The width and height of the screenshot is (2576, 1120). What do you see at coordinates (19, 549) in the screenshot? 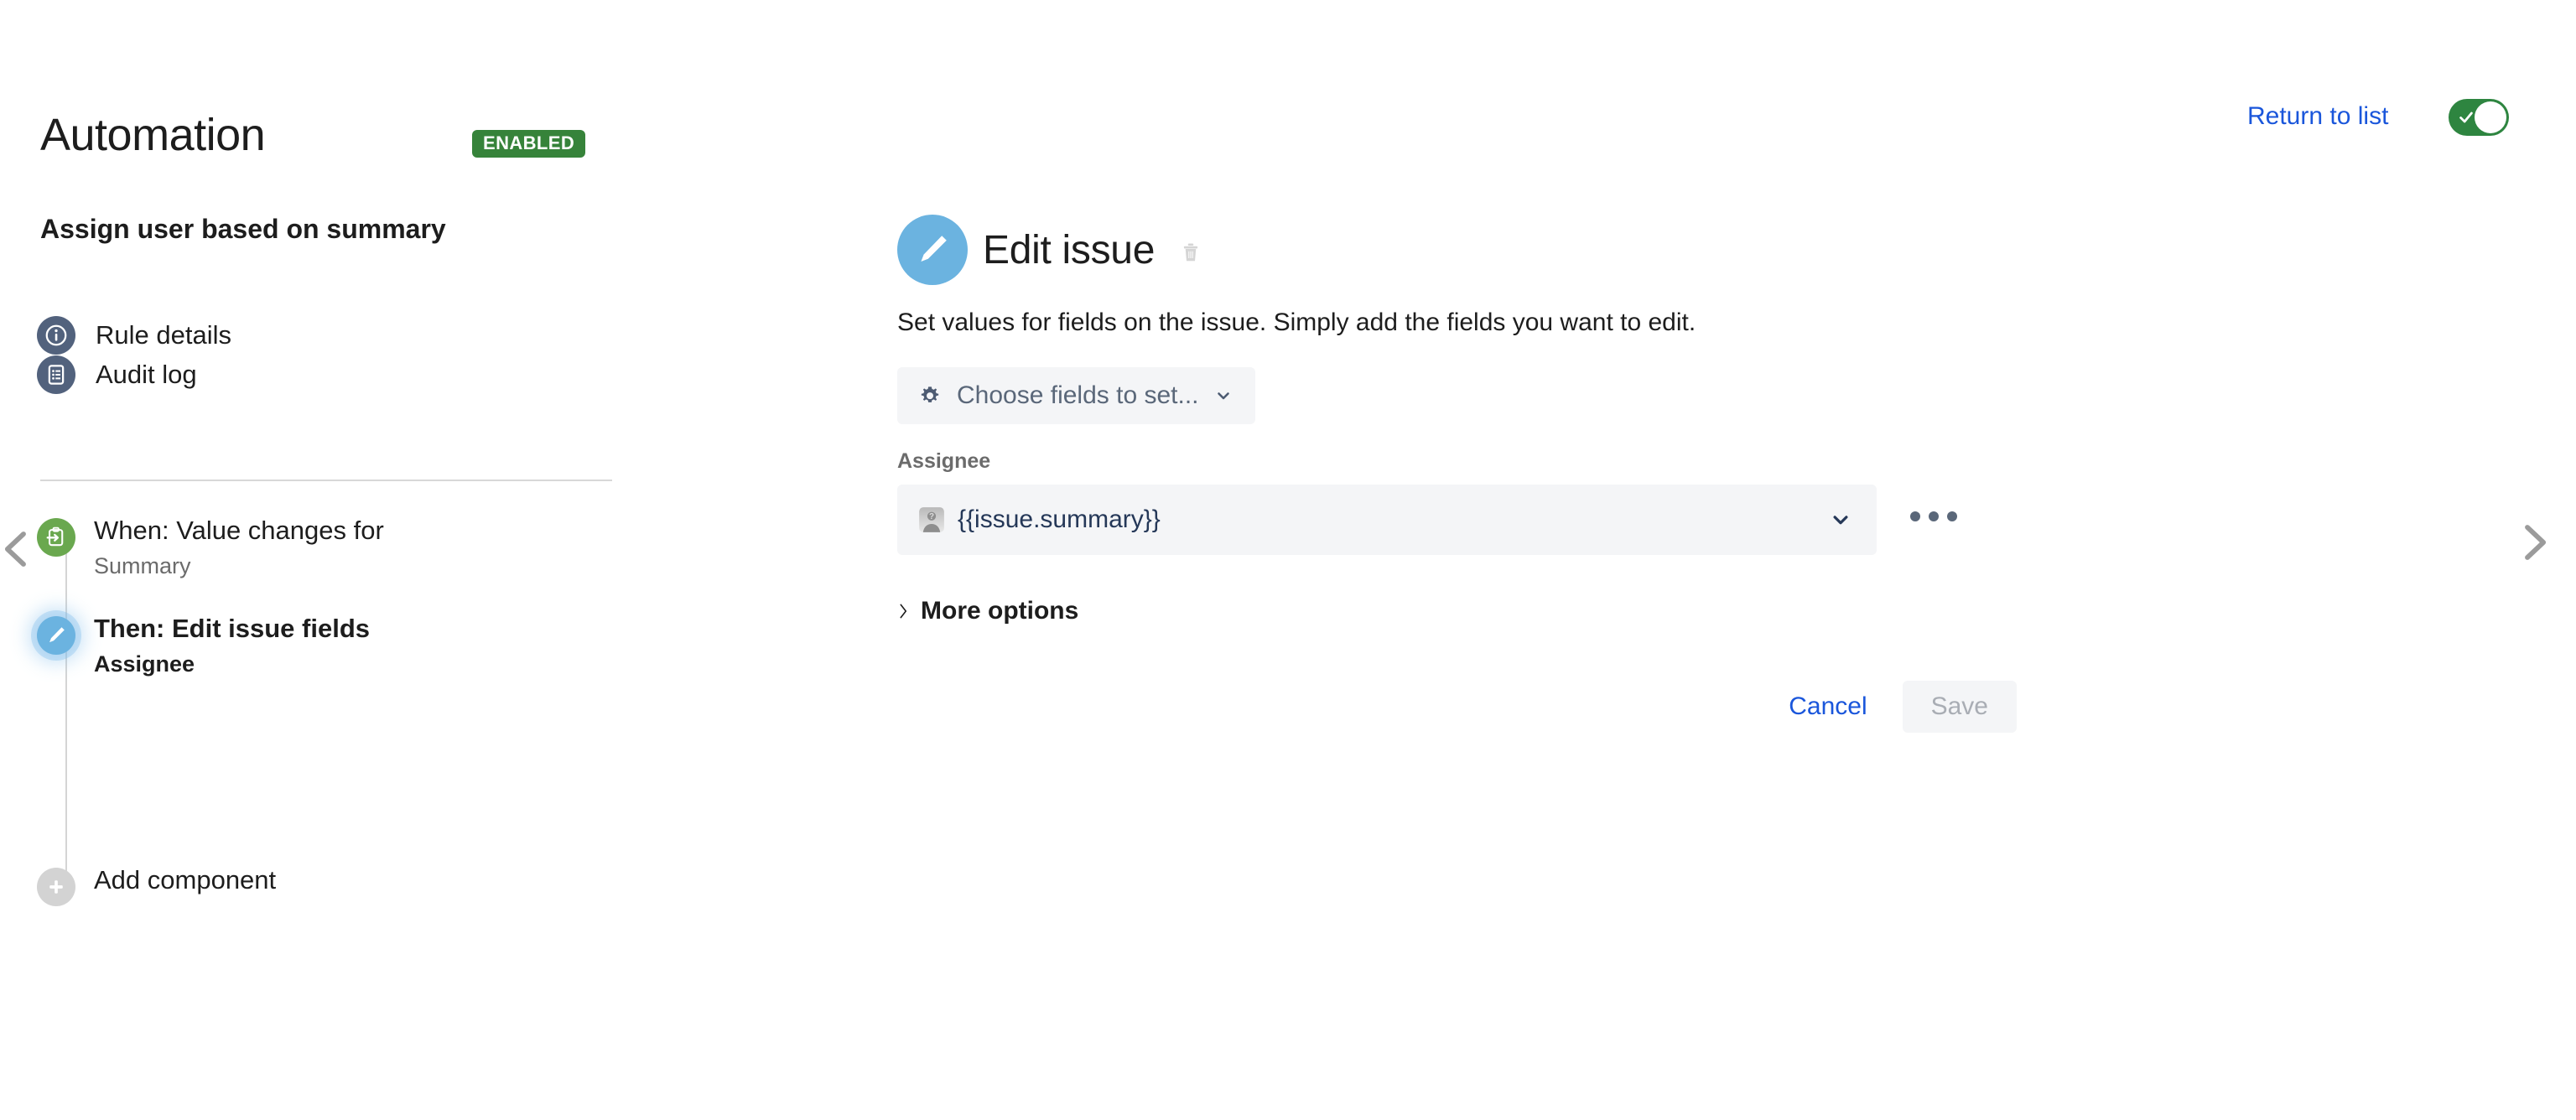
I see `chevron-left-icon` at bounding box center [19, 549].